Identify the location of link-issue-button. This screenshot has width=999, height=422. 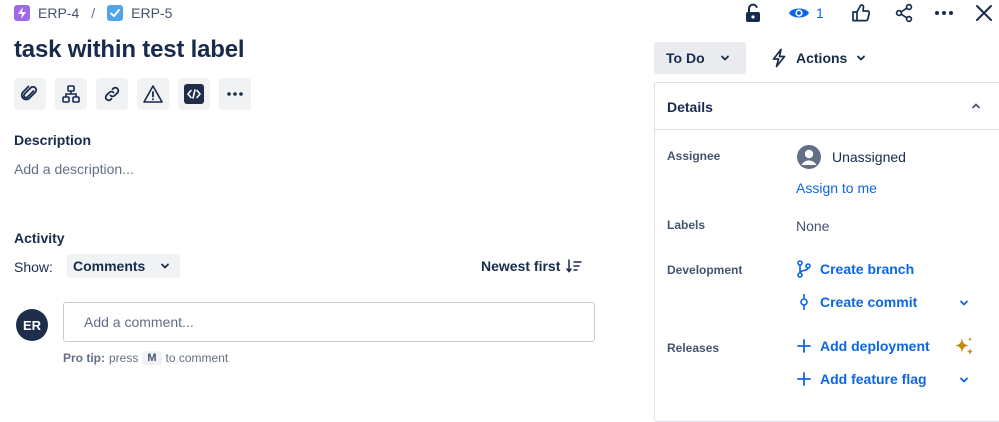
(112, 94).